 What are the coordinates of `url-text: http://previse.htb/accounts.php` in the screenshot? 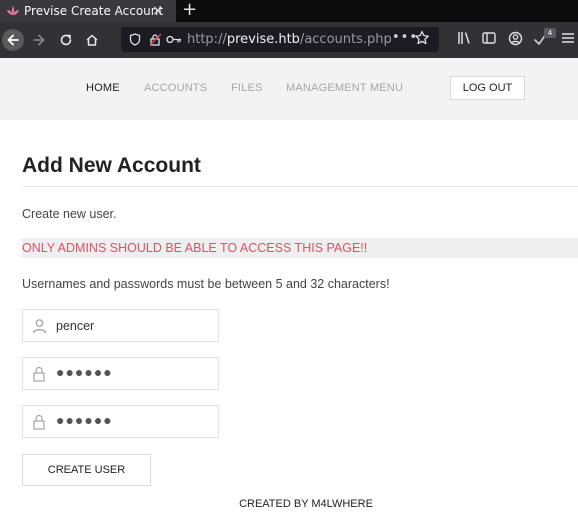 It's located at (289, 39).